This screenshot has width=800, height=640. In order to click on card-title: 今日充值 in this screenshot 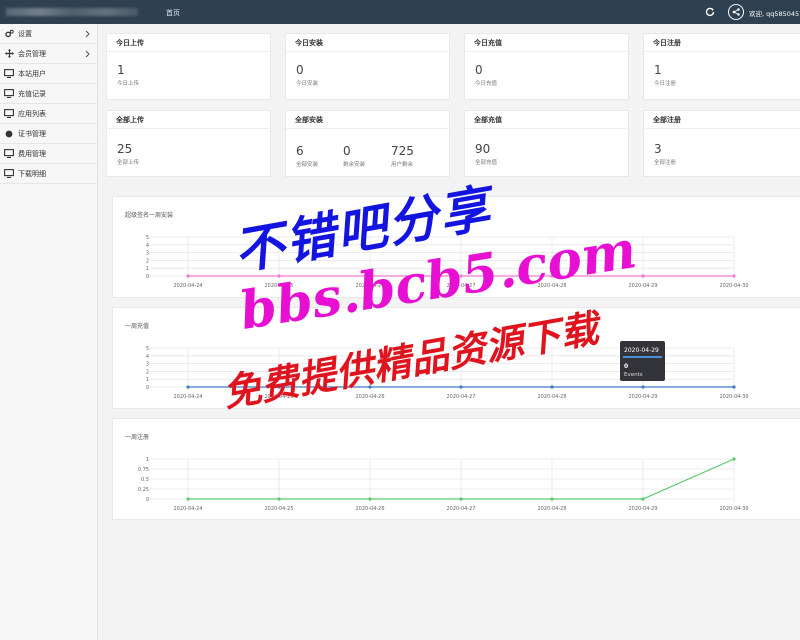, I will do `click(546, 43)`.